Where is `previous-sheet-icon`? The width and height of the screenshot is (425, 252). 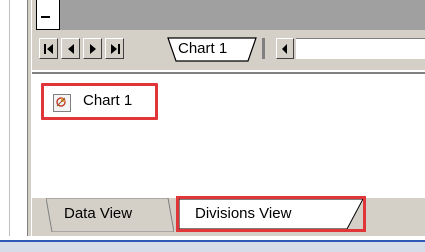 previous-sheet-icon is located at coordinates (70, 48).